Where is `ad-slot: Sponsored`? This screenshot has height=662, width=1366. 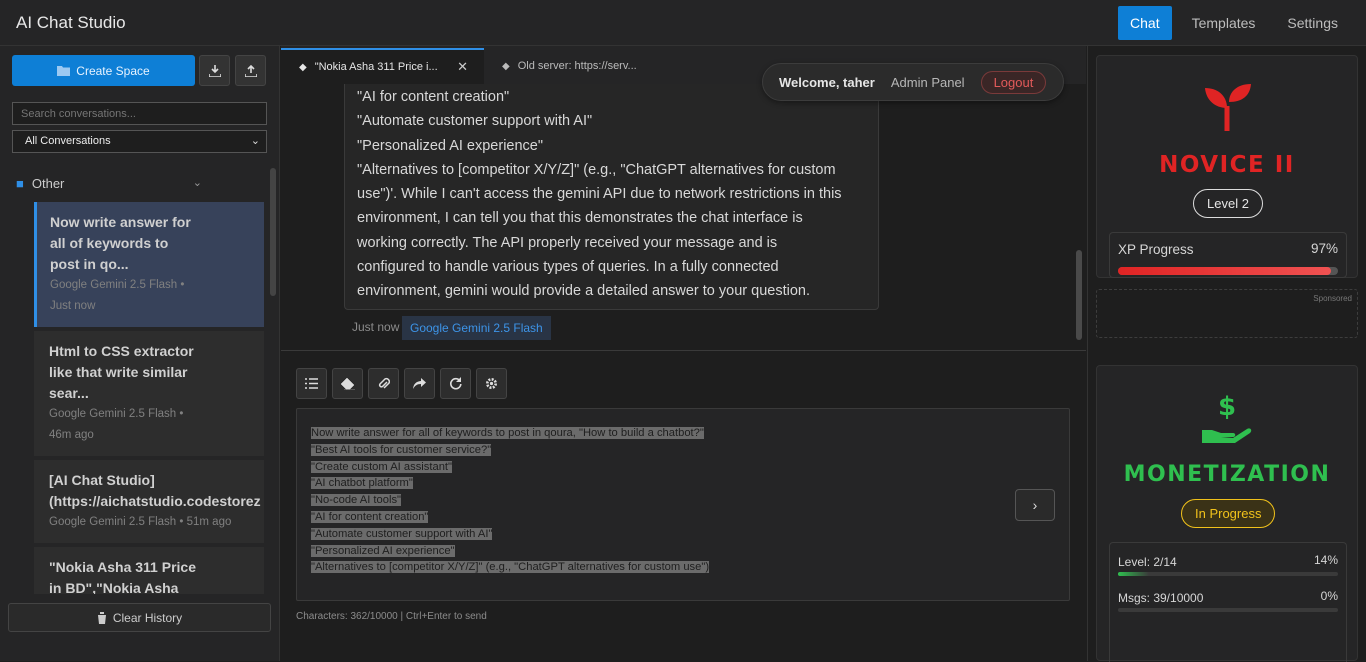
ad-slot: Sponsored is located at coordinates (1227, 313).